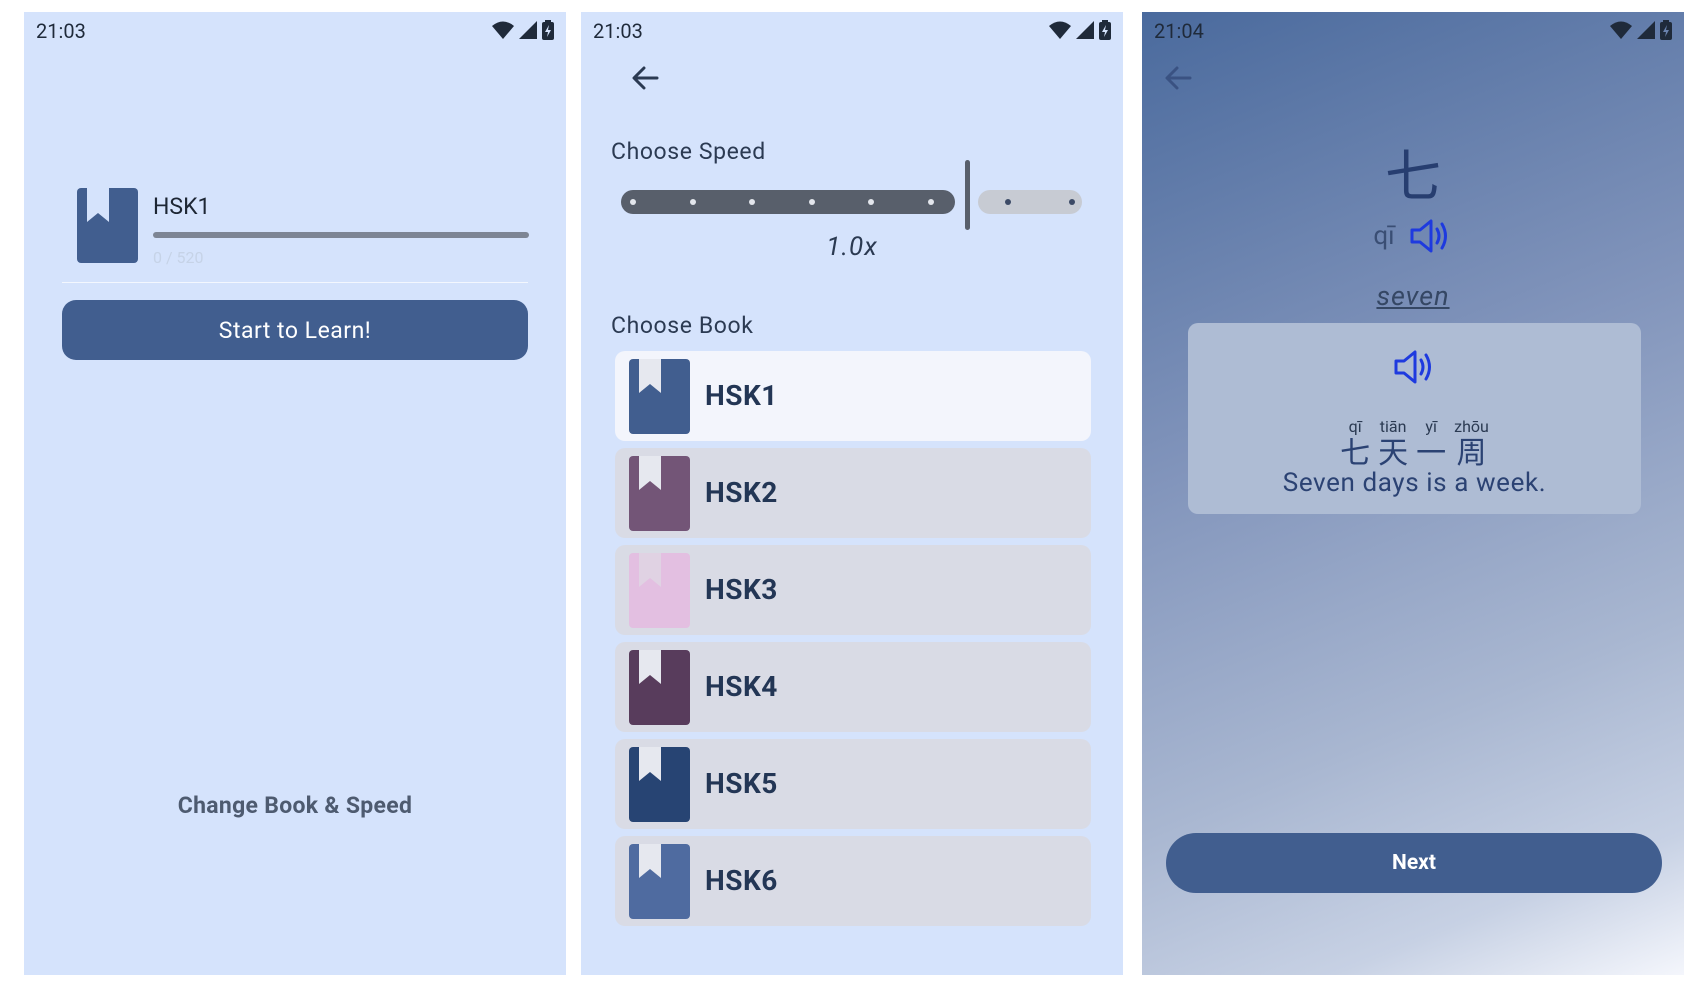 Image resolution: width=1704 pixels, height=1000 pixels. What do you see at coordinates (788, 202) in the screenshot?
I see `slider-track-active` at bounding box center [788, 202].